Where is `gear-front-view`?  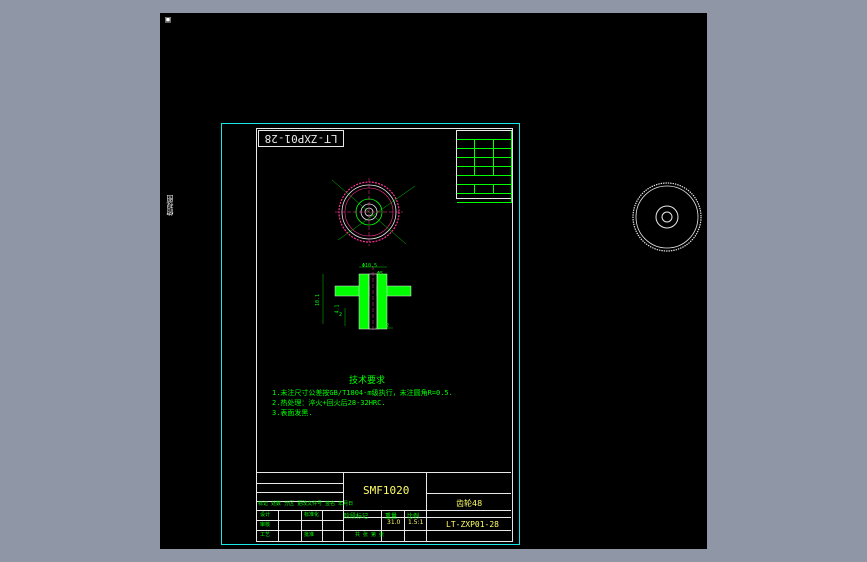
gear-front-view is located at coordinates (373, 212).